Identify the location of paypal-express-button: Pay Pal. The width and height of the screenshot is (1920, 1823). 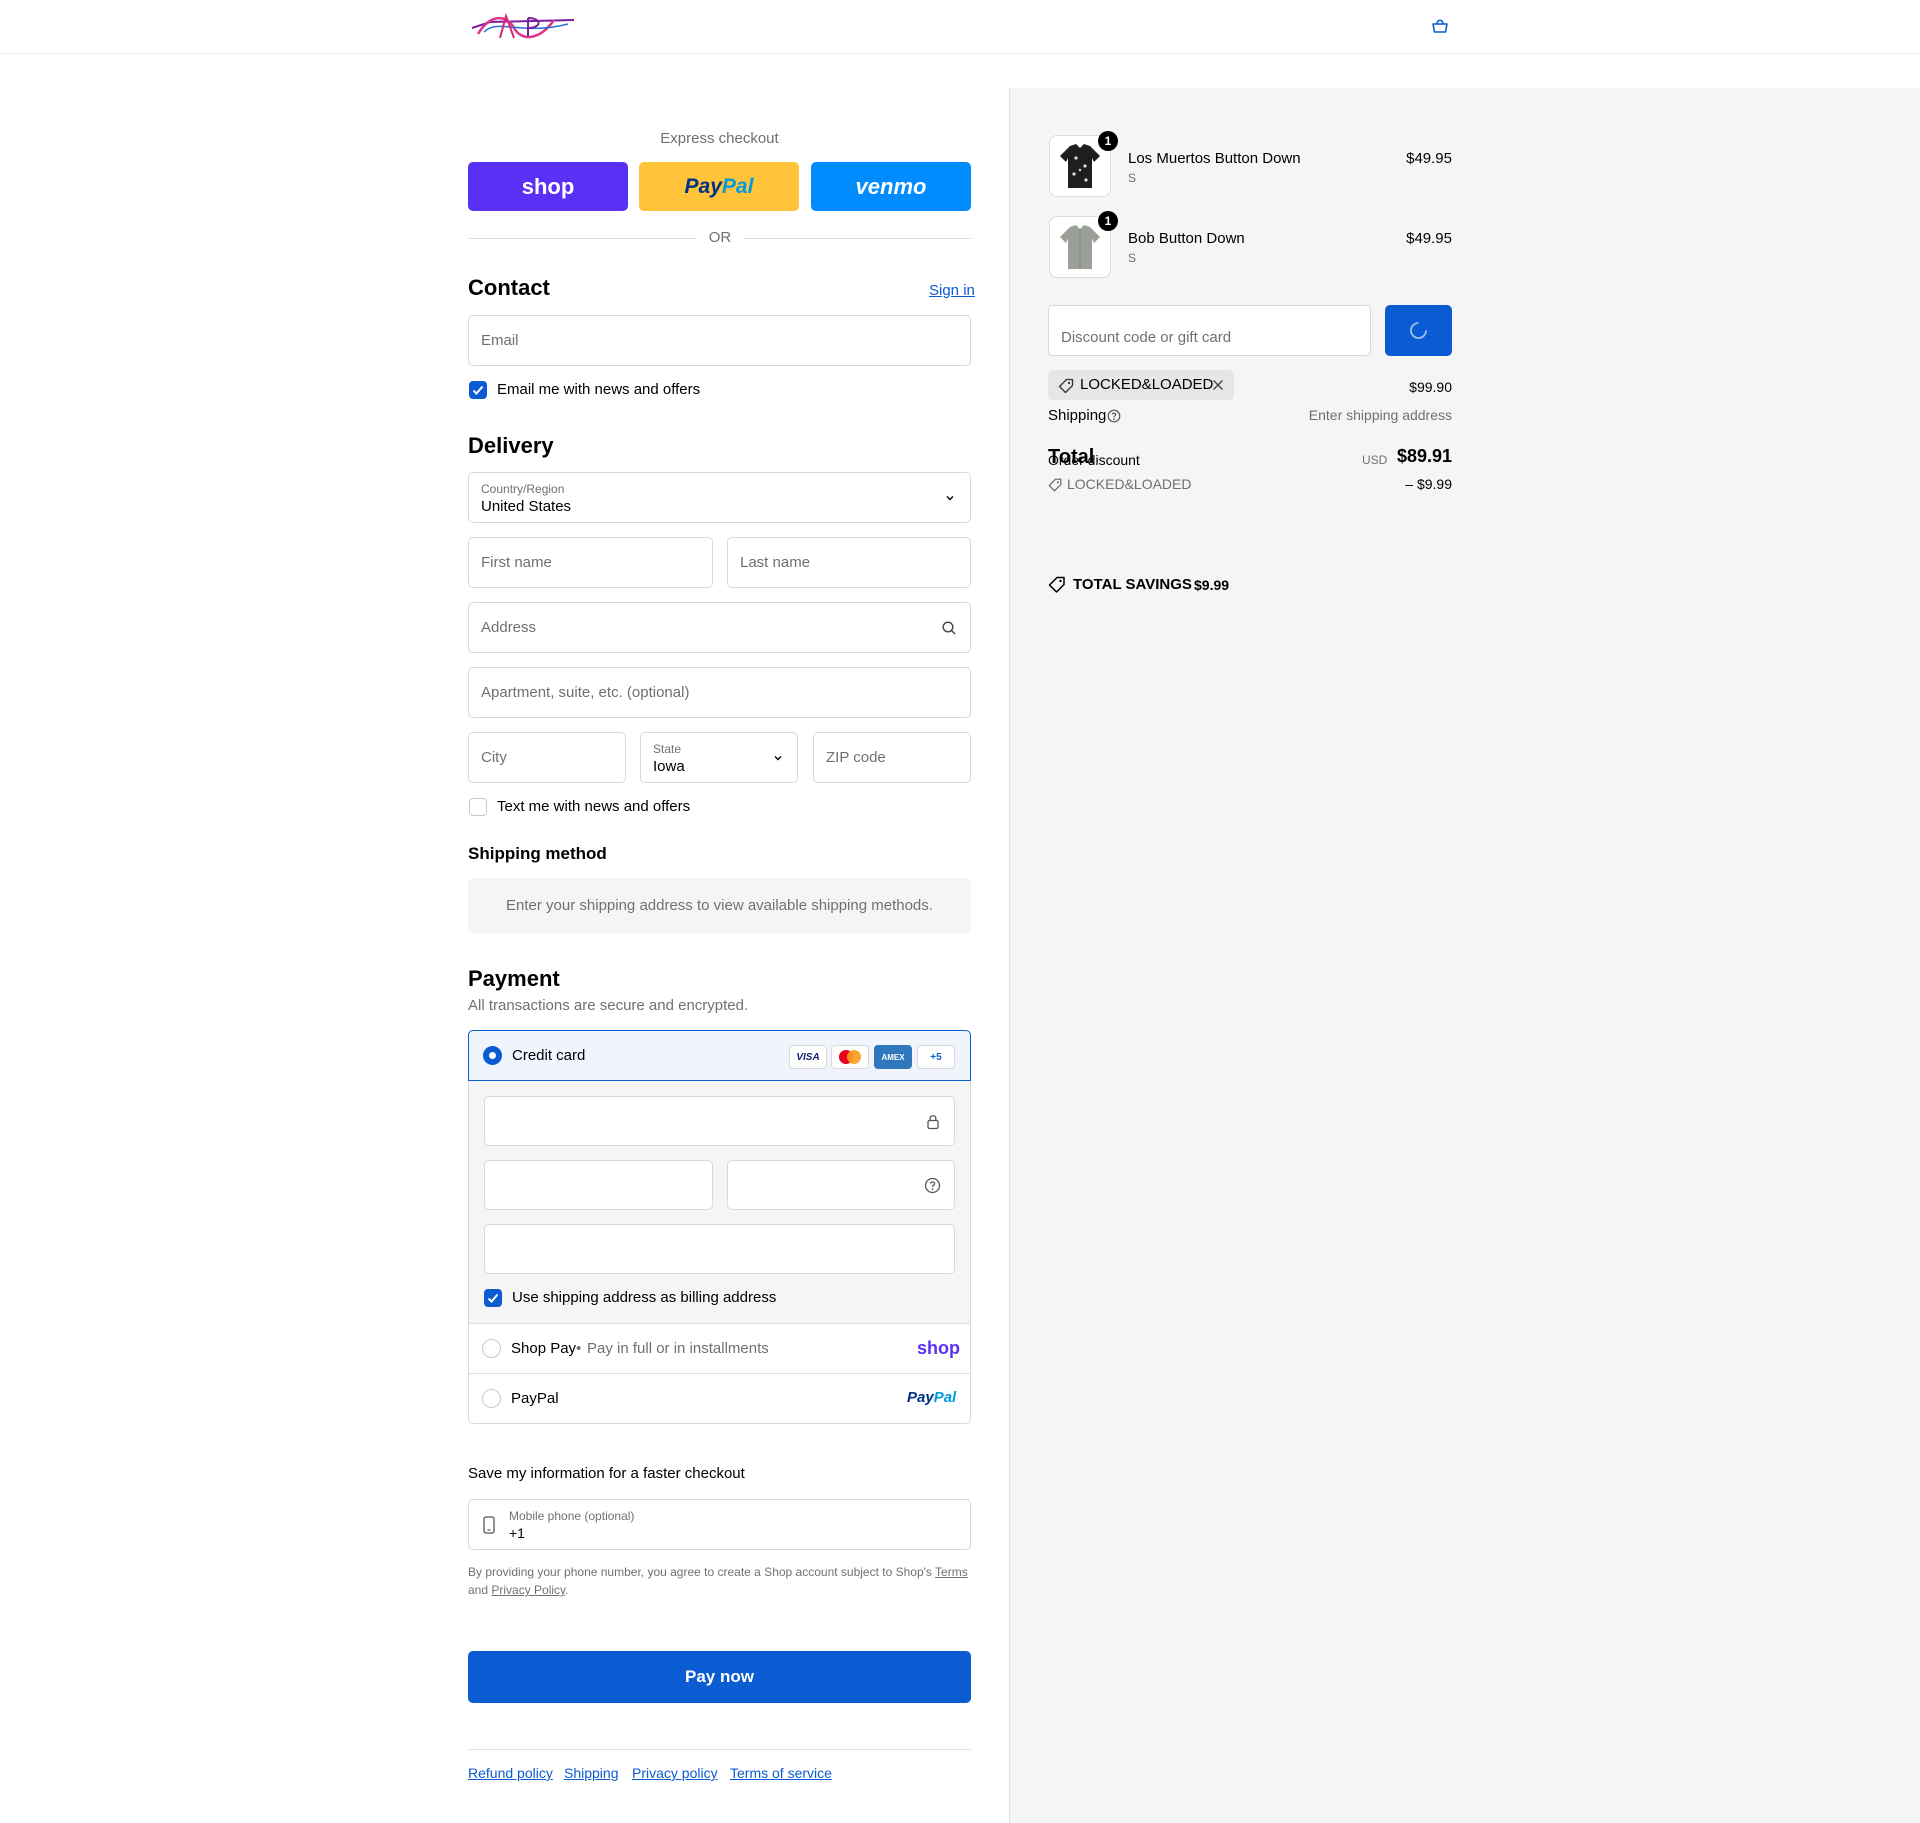
(719, 186).